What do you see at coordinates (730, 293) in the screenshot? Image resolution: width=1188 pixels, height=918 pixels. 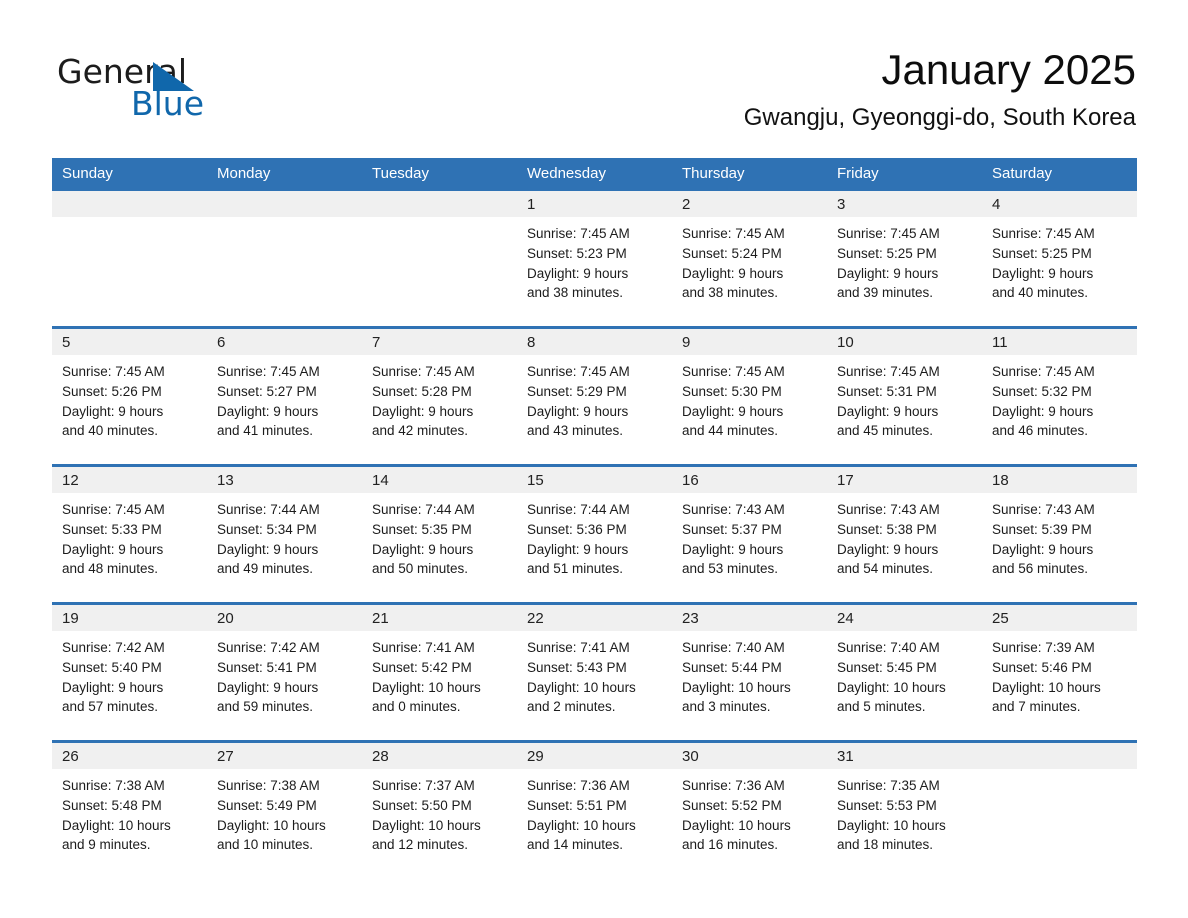 I see `daylight-text-line2: and 38 minutes.` at bounding box center [730, 293].